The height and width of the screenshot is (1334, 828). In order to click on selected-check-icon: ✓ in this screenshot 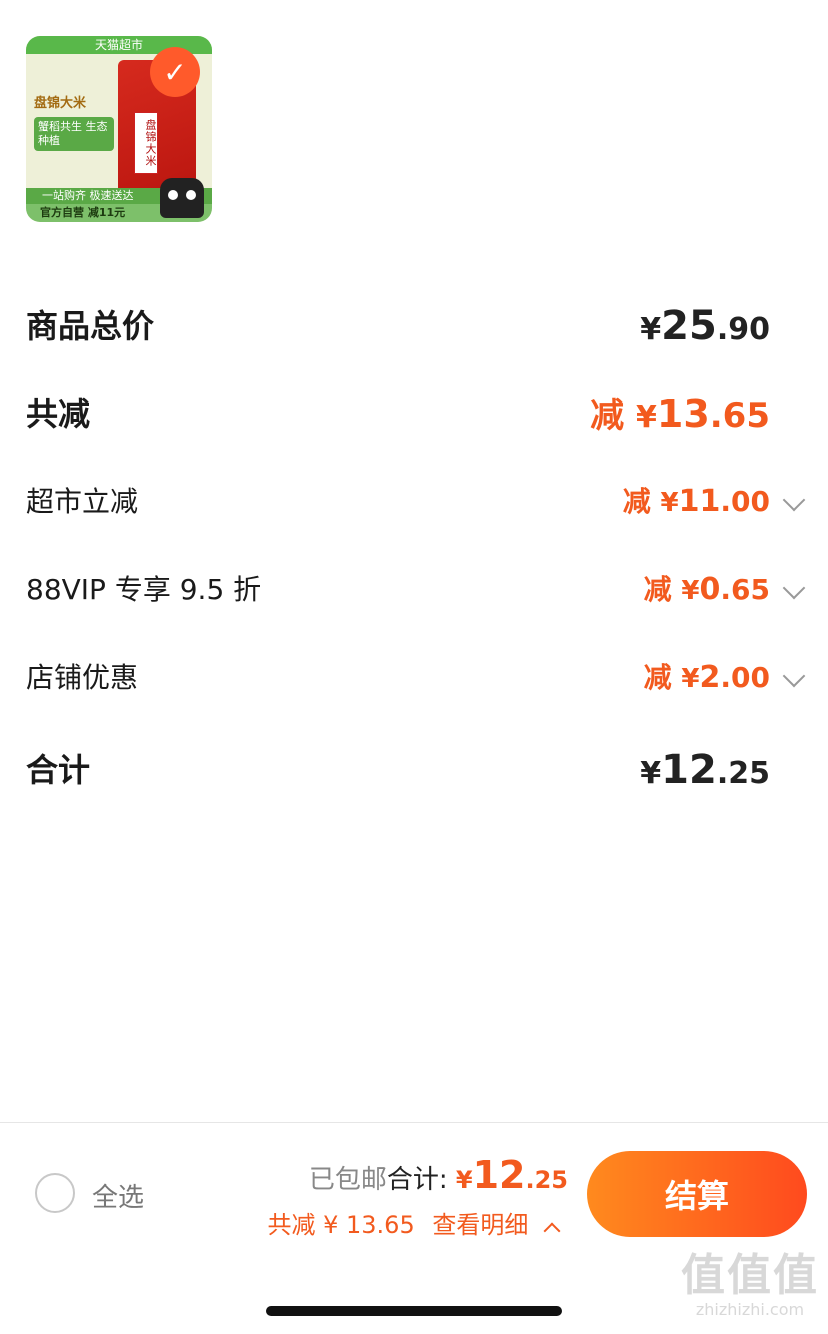, I will do `click(175, 72)`.